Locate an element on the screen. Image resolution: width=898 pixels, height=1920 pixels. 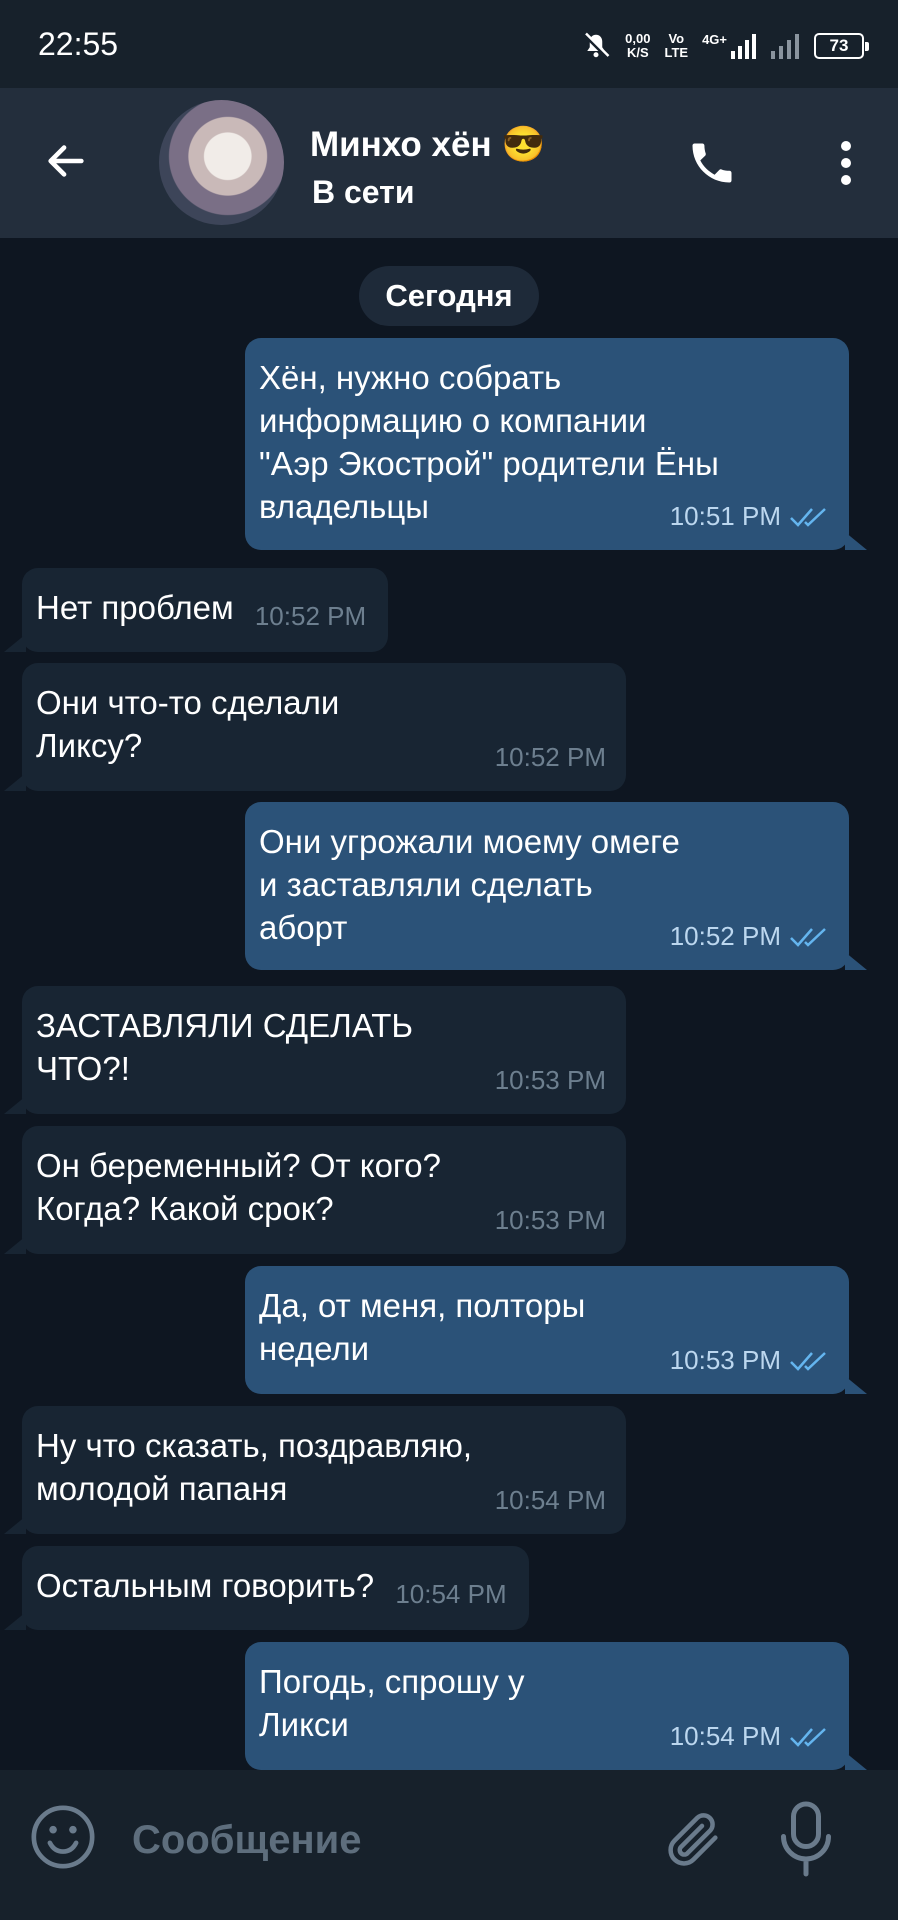
message-composer is located at coordinates (449, 1845).